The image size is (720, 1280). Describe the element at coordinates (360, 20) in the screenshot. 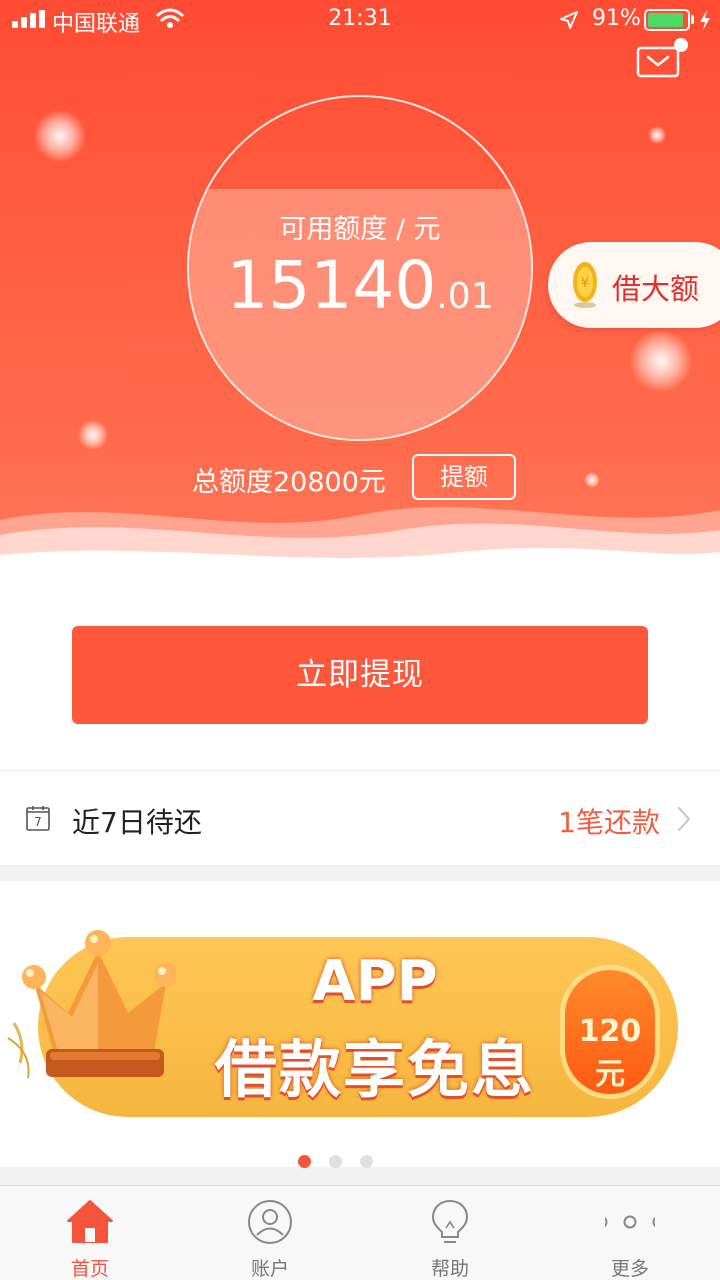

I see `status-bar: 中国联通 21:31 91%` at that location.